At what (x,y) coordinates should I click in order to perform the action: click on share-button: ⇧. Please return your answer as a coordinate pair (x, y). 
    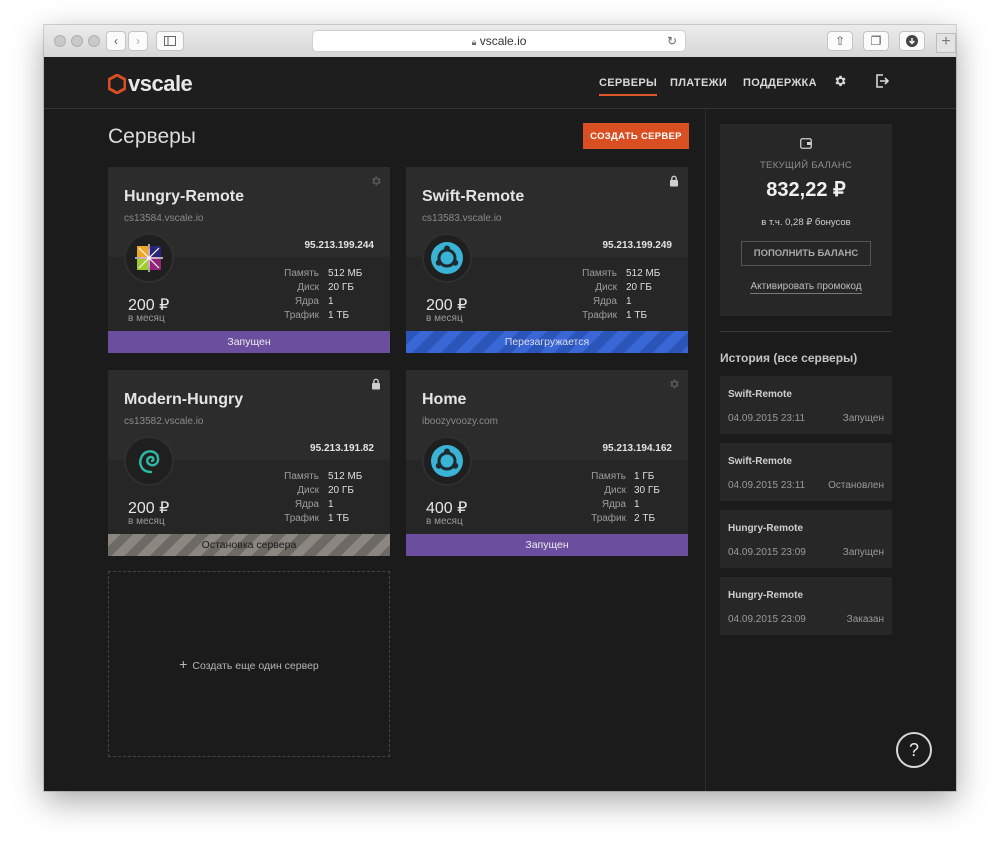
    Looking at the image, I should click on (840, 41).